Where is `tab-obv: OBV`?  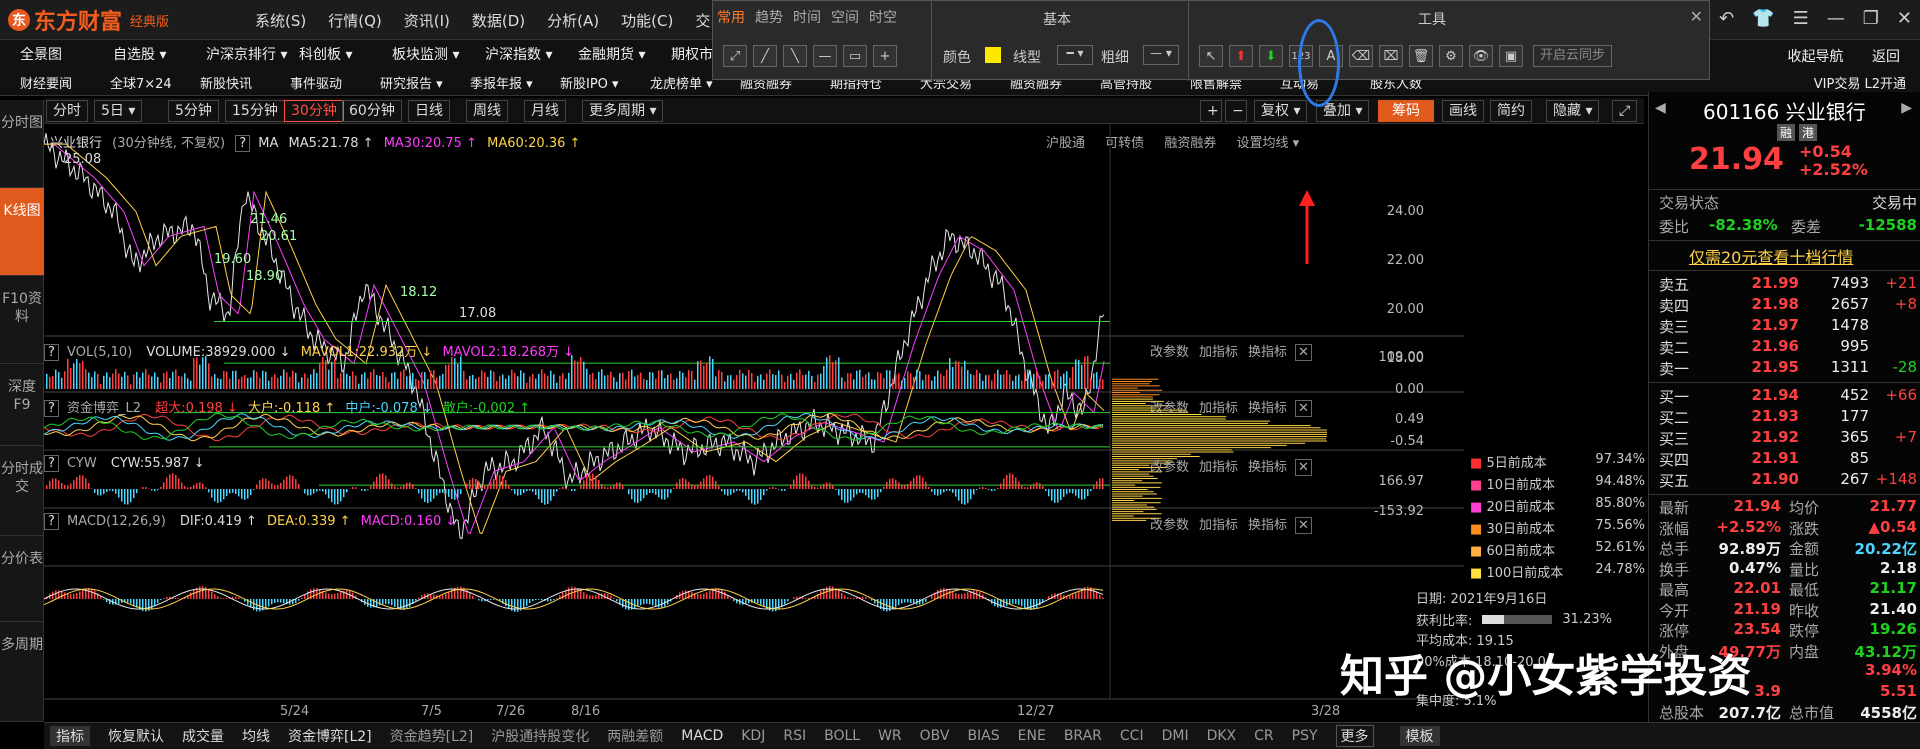
tab-obv: OBV is located at coordinates (935, 736).